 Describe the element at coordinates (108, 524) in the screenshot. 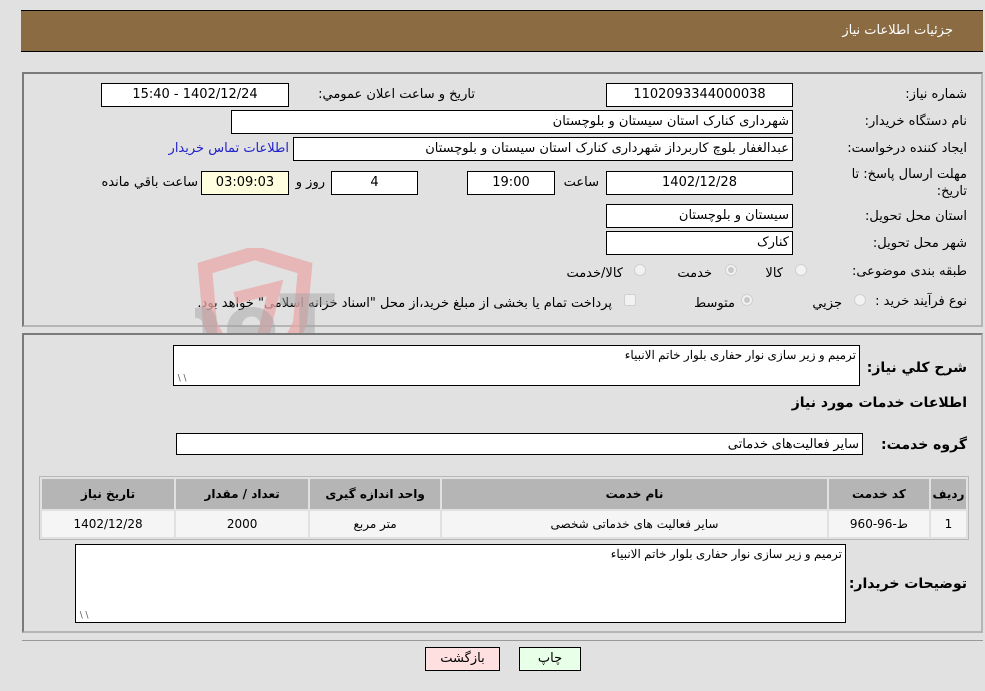

I see `cell-need-date: 1402/12/28` at that location.